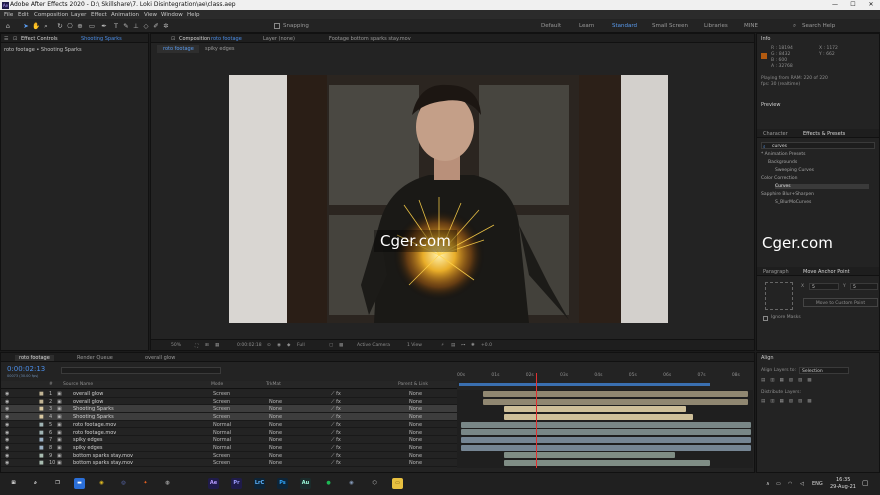 The height and width of the screenshot is (495, 880). Describe the element at coordinates (123, 483) in the screenshot. I see `browser-icon: ◎` at that location.